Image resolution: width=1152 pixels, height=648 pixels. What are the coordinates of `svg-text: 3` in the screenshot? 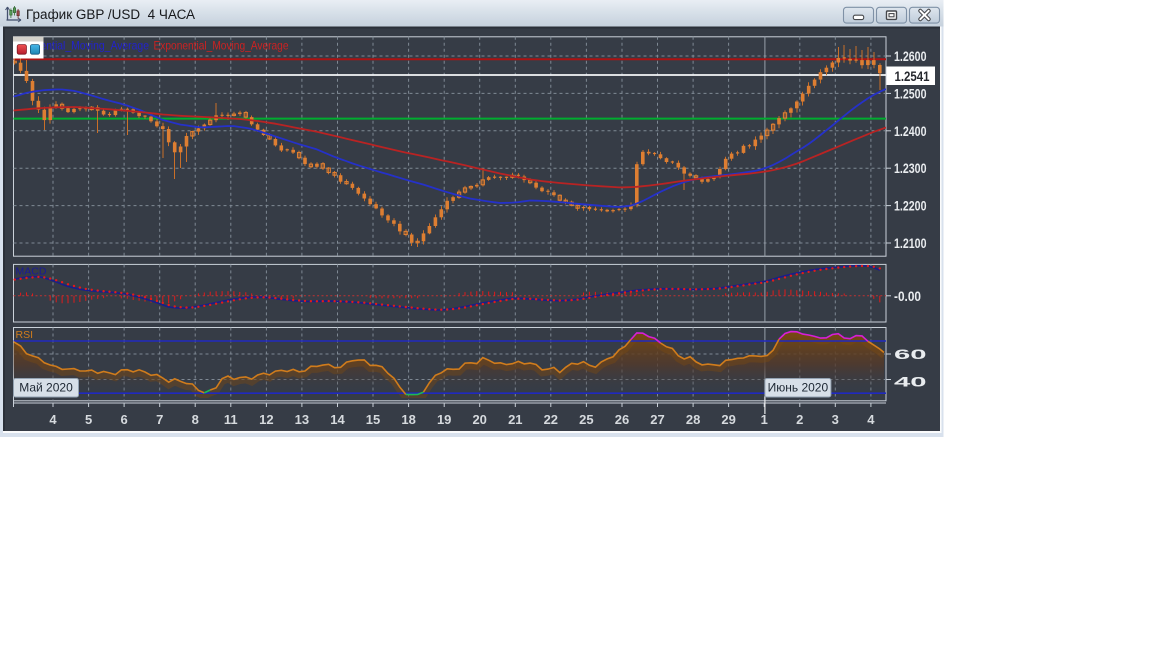 It's located at (835, 419).